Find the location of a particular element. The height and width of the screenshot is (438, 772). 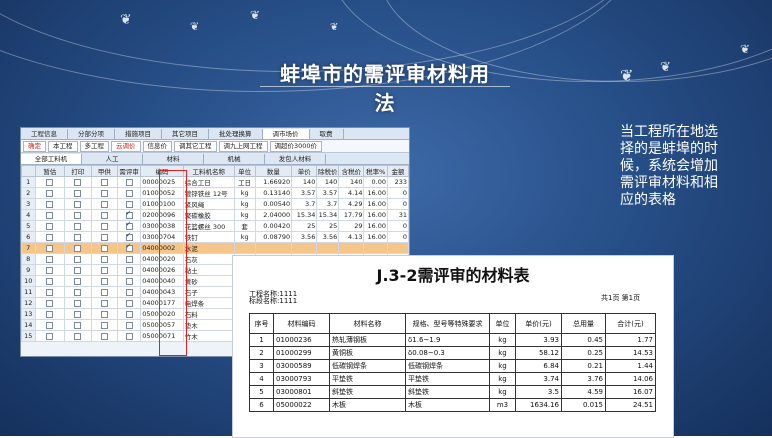

grid-column-header: 编码 is located at coordinates (162, 171).